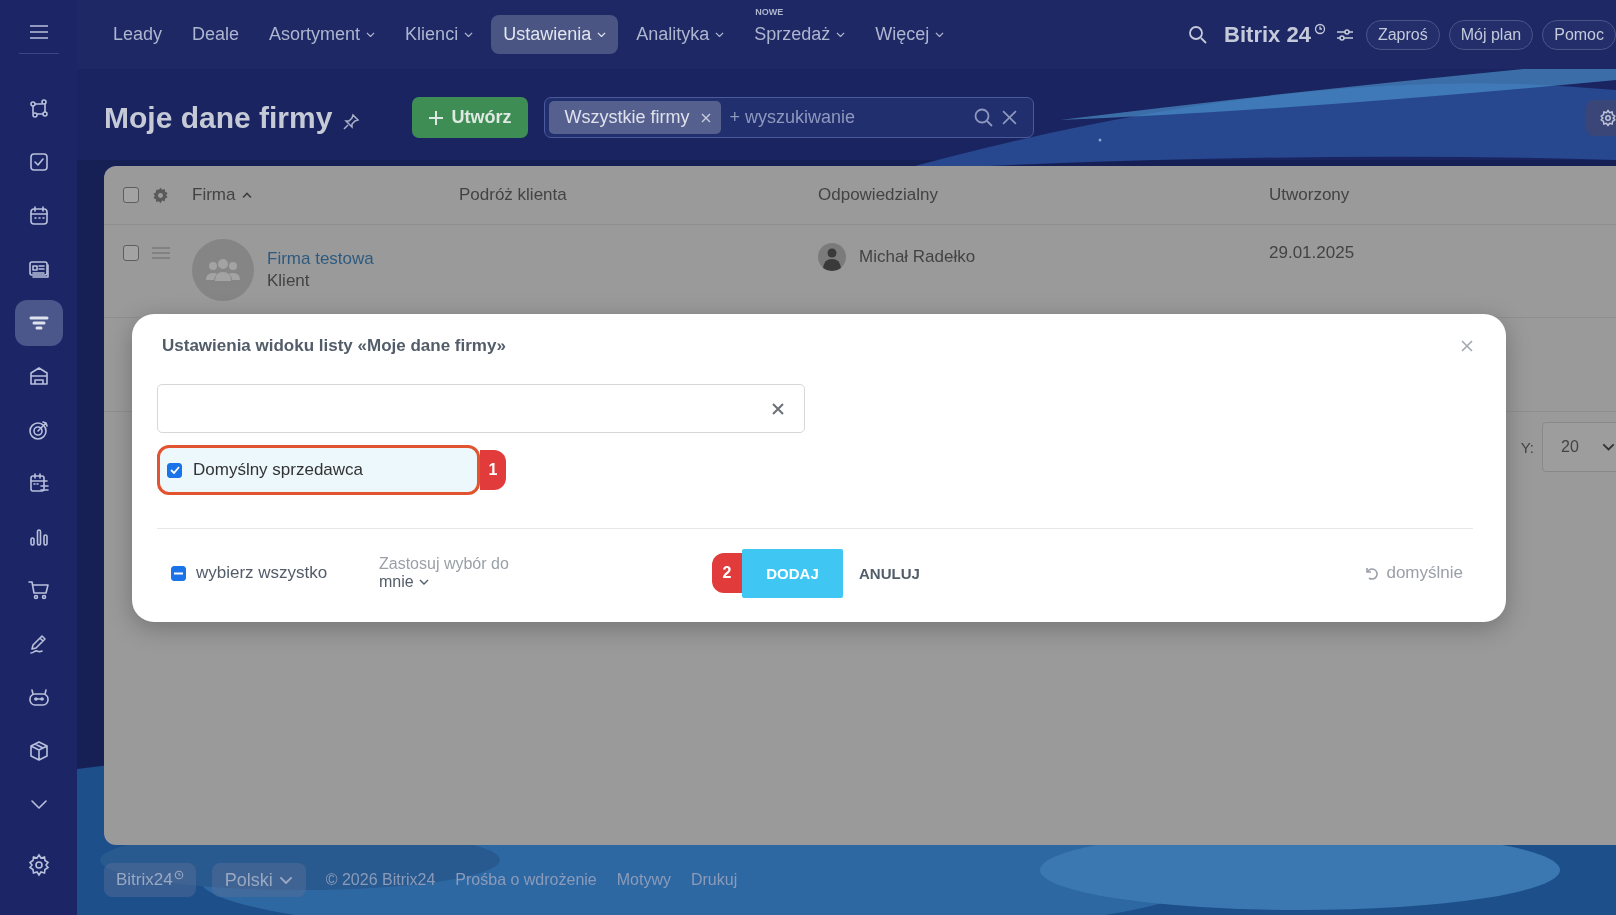  Describe the element at coordinates (555, 34) in the screenshot. I see `nav-tab: Ustawienia` at that location.